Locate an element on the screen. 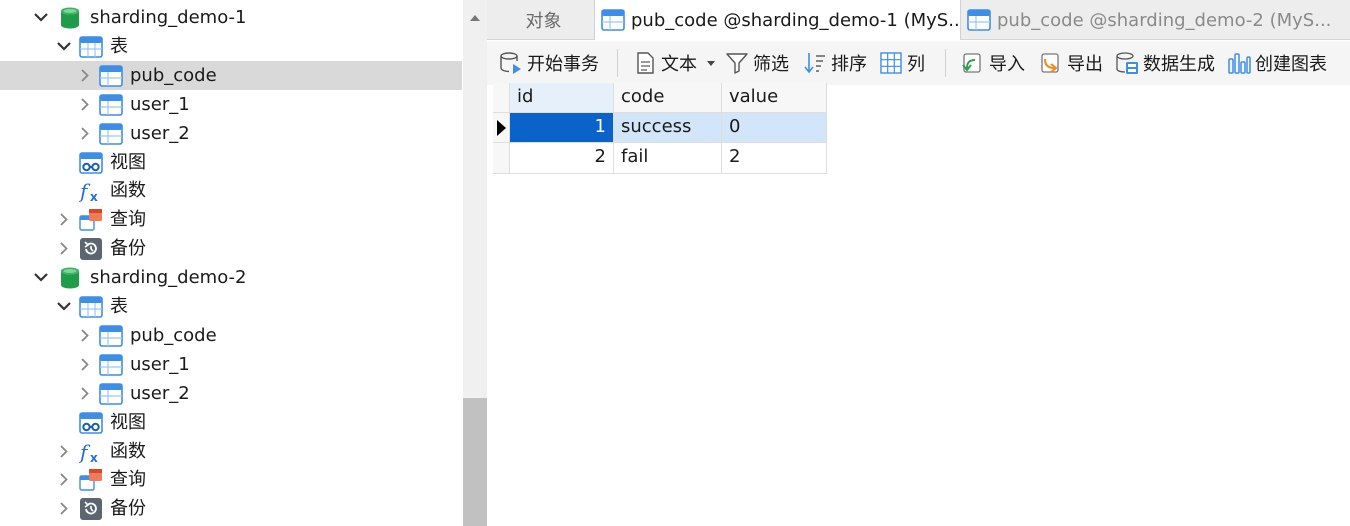  table-cell: success is located at coordinates (668, 128).